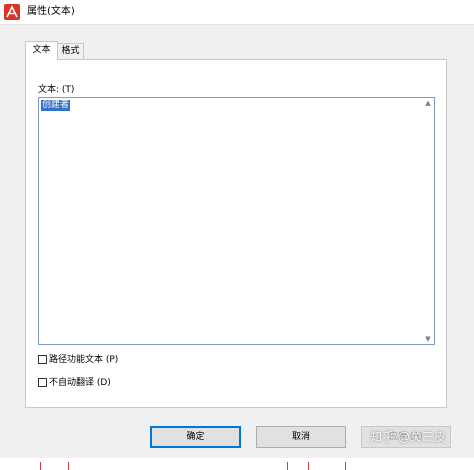  What do you see at coordinates (12, 12) in the screenshot?
I see `pdf-app-icon` at bounding box center [12, 12].